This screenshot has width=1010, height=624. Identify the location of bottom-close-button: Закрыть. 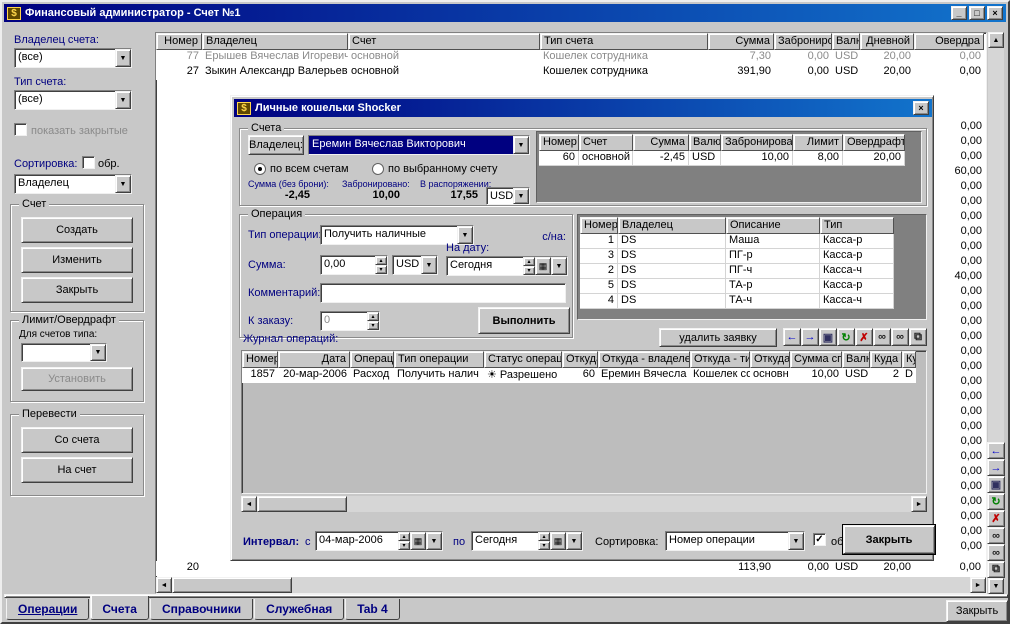
(977, 611).